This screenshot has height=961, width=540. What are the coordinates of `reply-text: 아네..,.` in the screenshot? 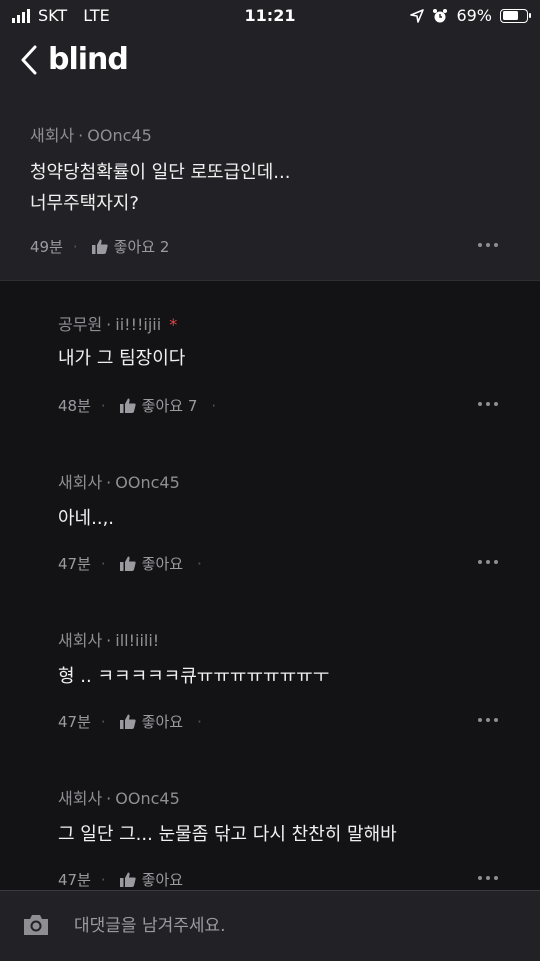 It's located at (86, 518).